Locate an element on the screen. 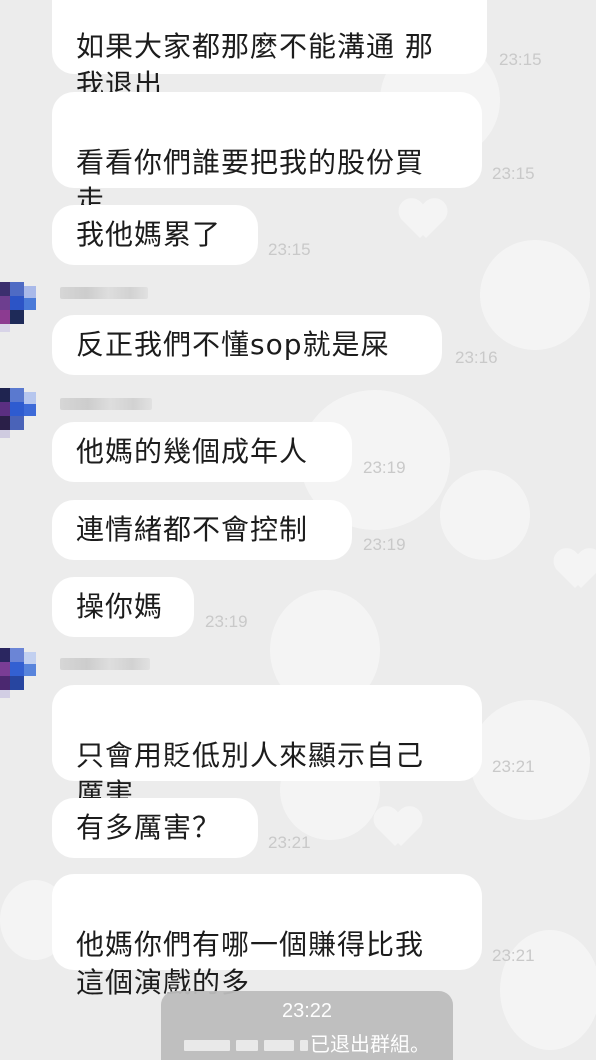 This screenshot has width=596, height=1060. system-notice-time: 23:22 is located at coordinates (307, 1011).